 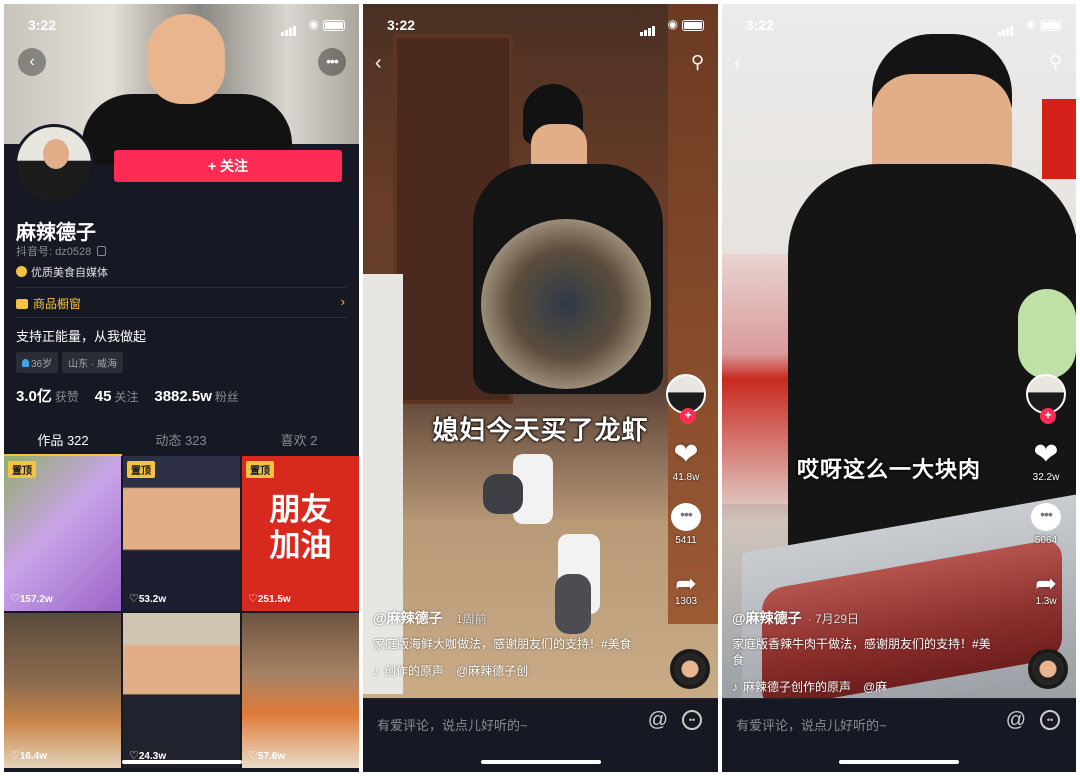 What do you see at coordinates (300, 533) in the screenshot?
I see `video-thumb: 置顶 朋友加油 251.5w` at bounding box center [300, 533].